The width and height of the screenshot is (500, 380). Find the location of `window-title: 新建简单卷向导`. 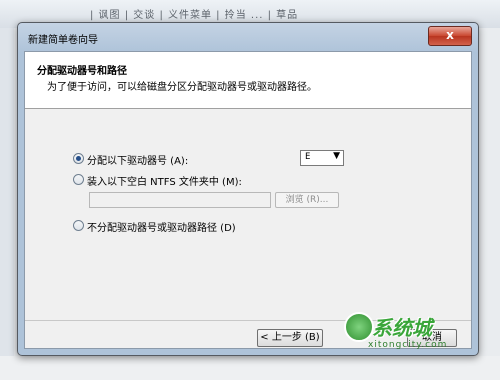

window-title: 新建简单卷向导 is located at coordinates (63, 40).